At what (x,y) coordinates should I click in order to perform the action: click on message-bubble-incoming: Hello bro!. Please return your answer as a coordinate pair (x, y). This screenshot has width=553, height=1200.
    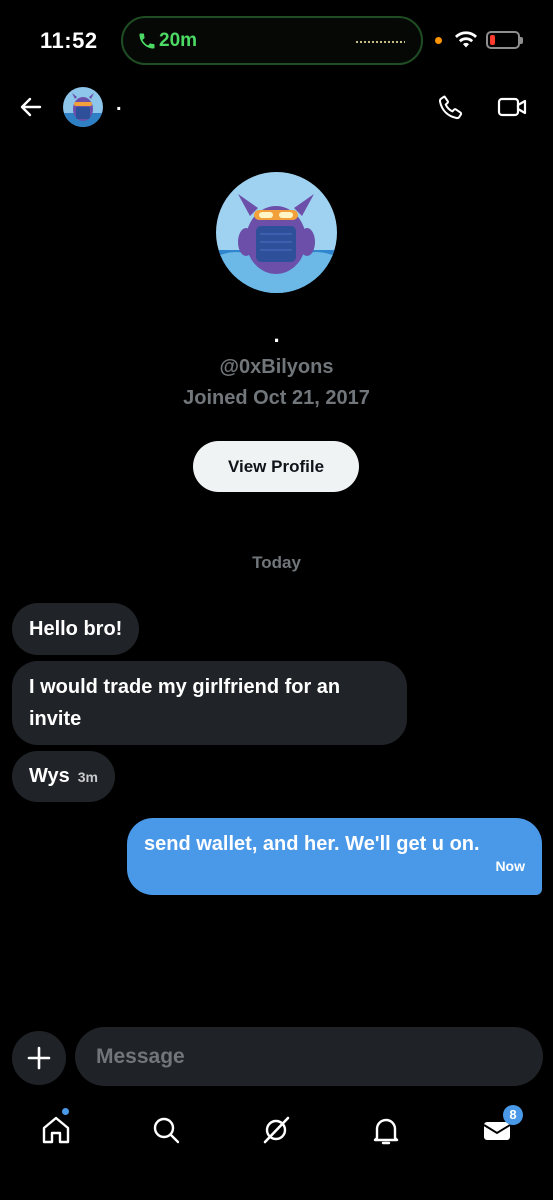
    Looking at the image, I should click on (76, 629).